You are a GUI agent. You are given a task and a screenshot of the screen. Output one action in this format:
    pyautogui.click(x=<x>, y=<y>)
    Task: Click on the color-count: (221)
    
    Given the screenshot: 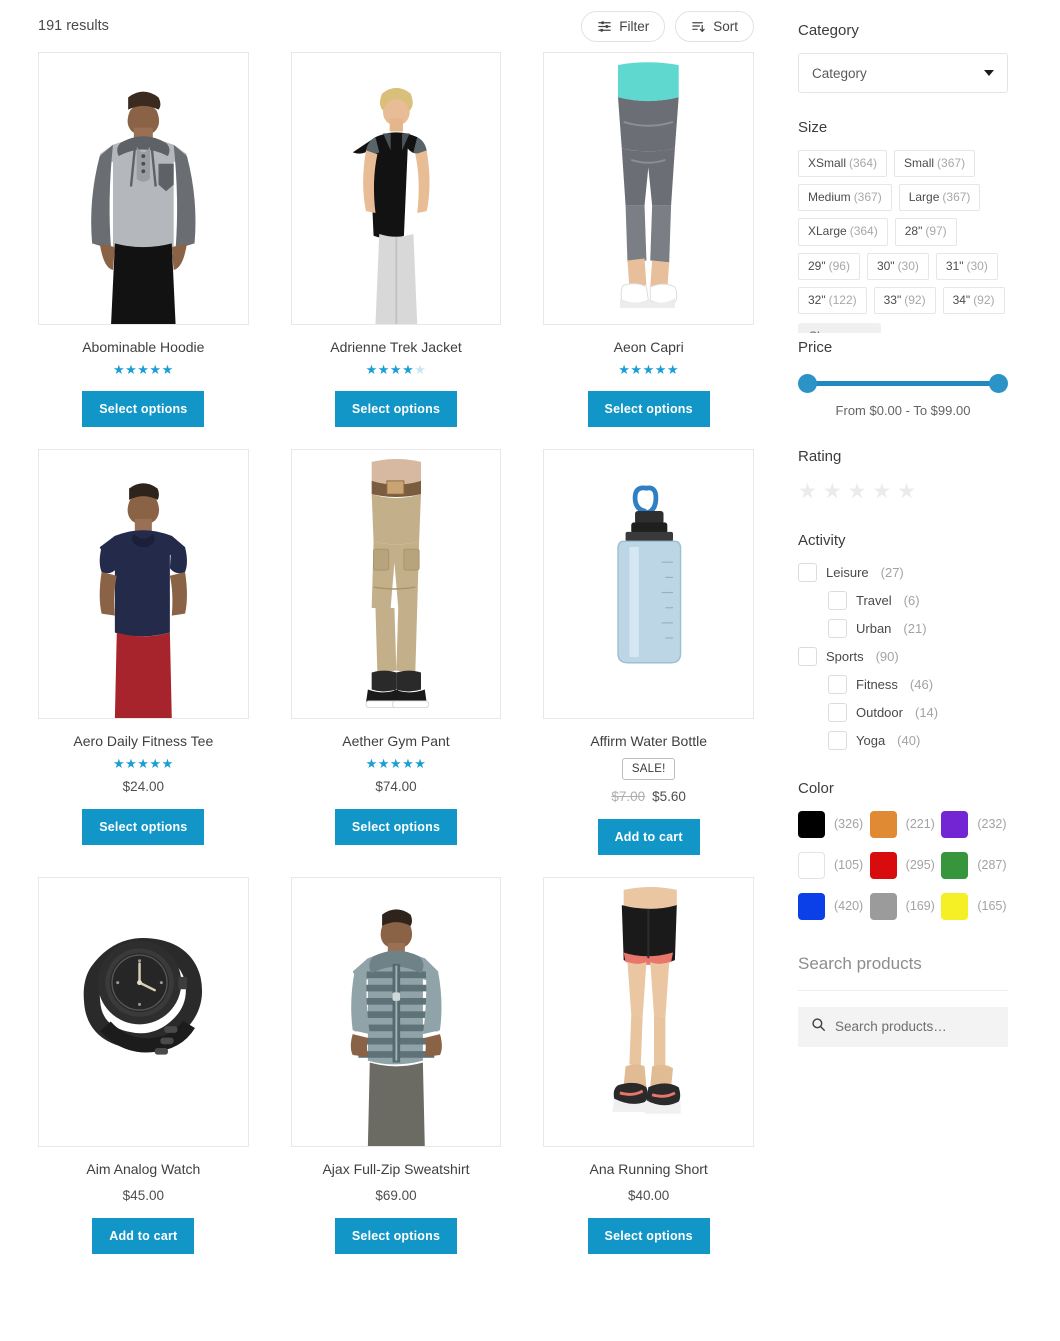 What is the action you would take?
    pyautogui.click(x=920, y=824)
    